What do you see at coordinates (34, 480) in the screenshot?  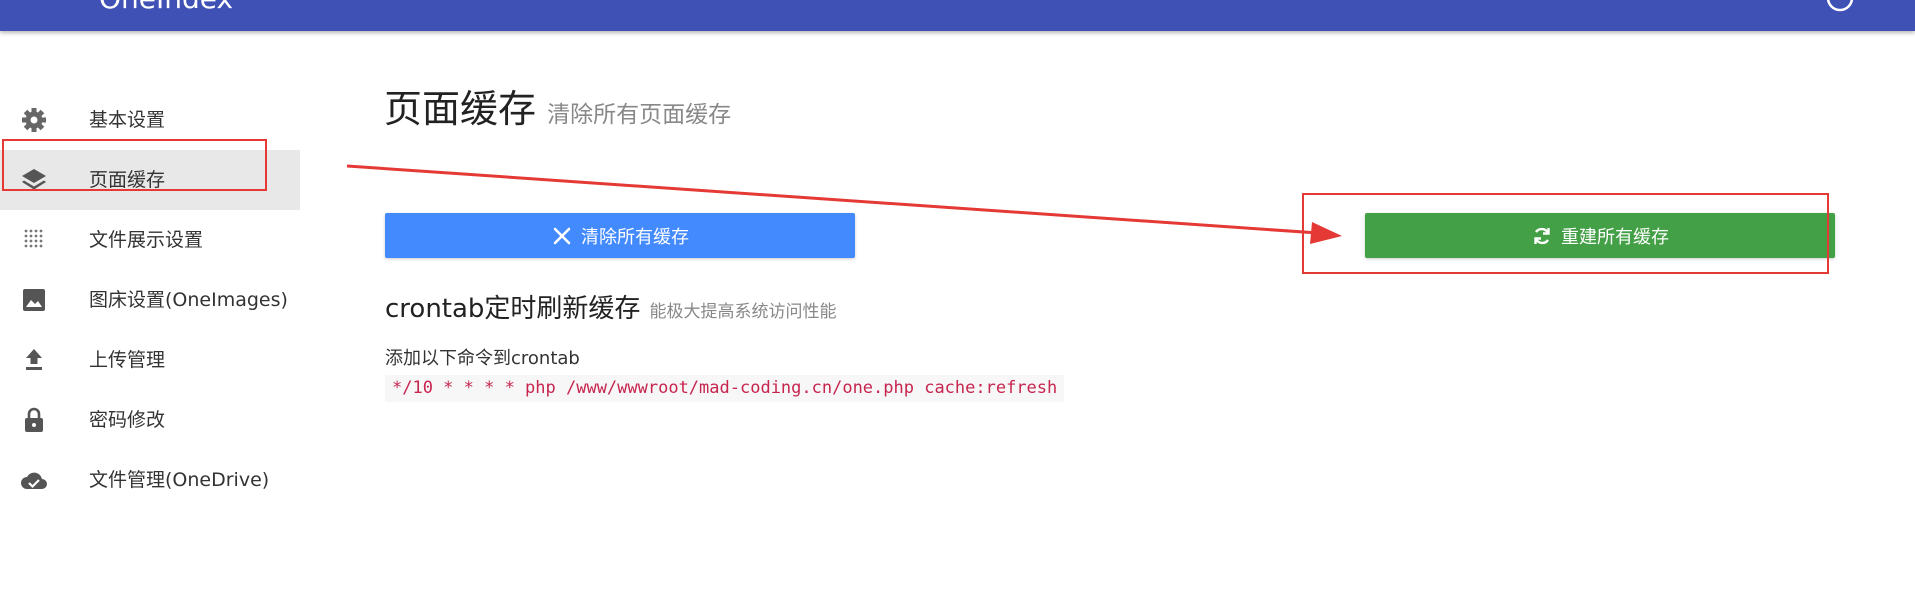 I see `cloud-check-icon` at bounding box center [34, 480].